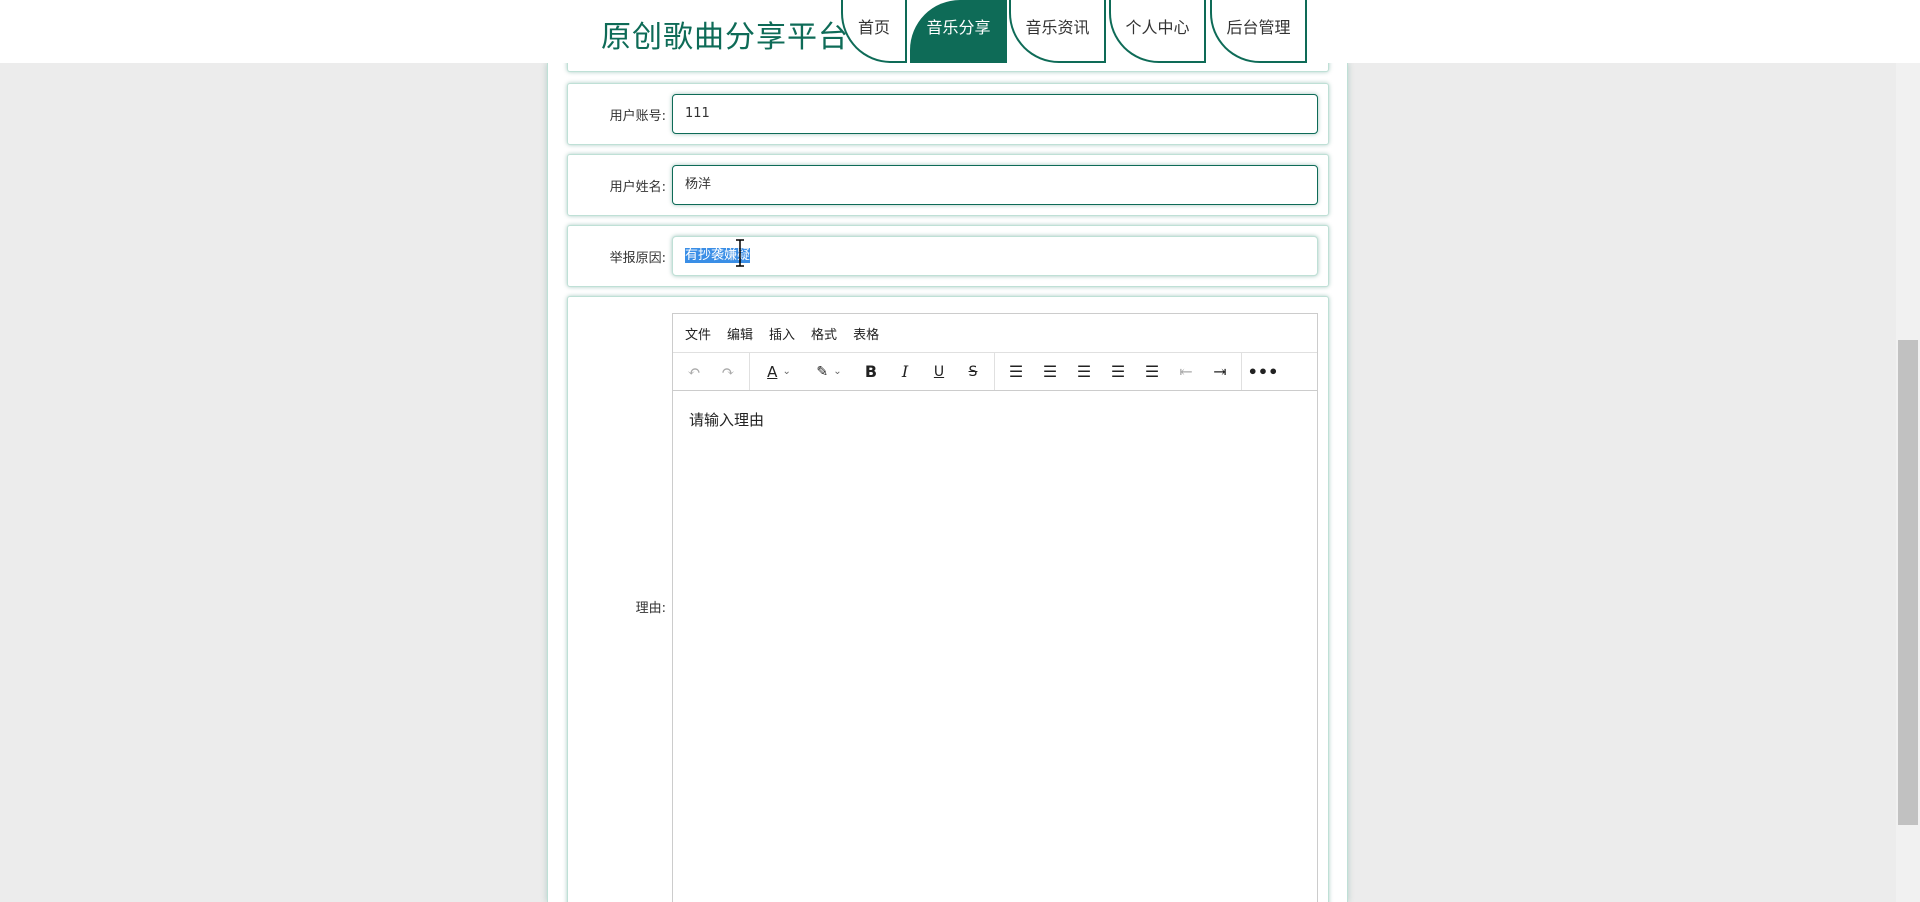 This screenshot has height=902, width=1920. Describe the element at coordinates (728, 372) in the screenshot. I see `redo-icon: ↷` at that location.